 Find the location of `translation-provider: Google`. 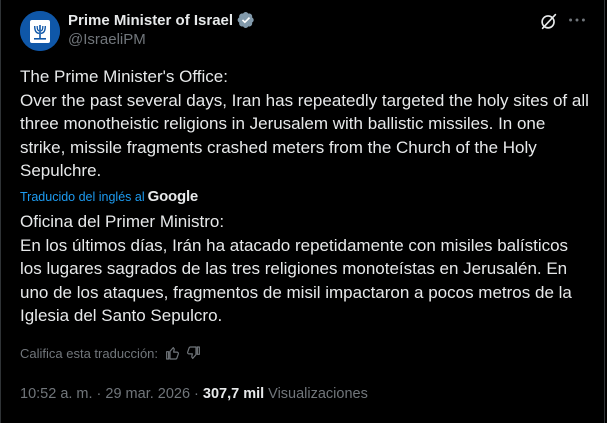

translation-provider: Google is located at coordinates (173, 196).